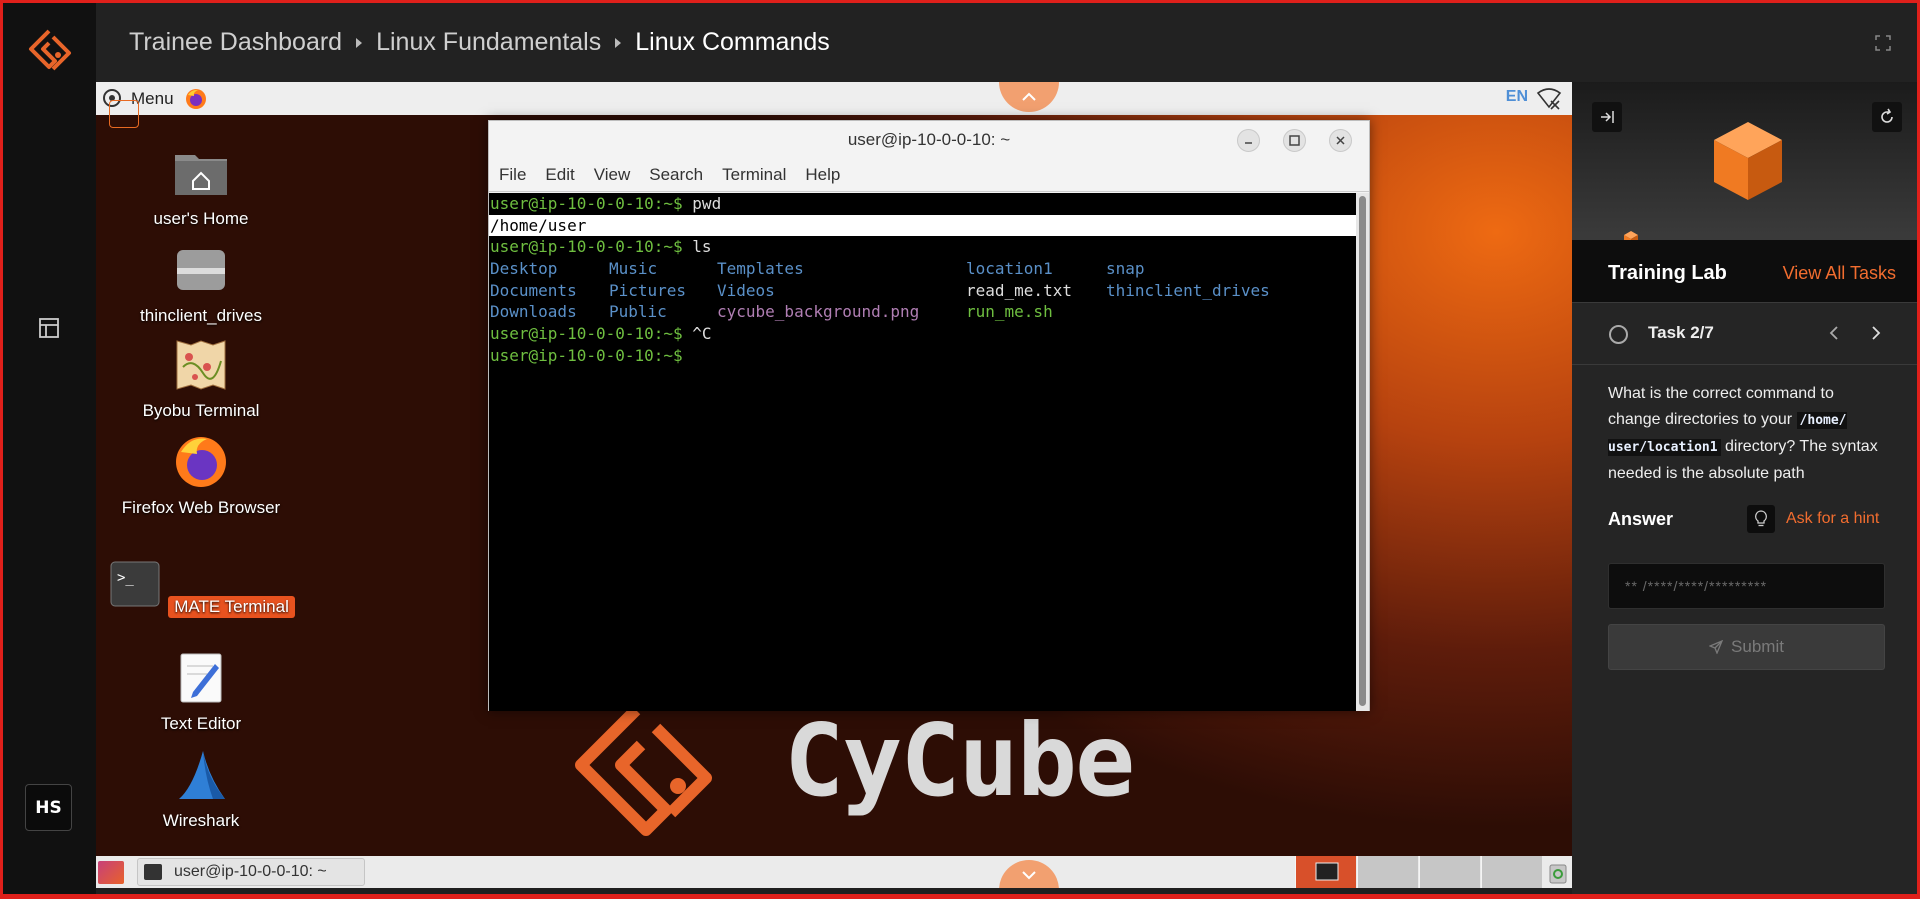  Describe the element at coordinates (1517, 97) in the screenshot. I see `keyboard-language-indicator: EN` at that location.